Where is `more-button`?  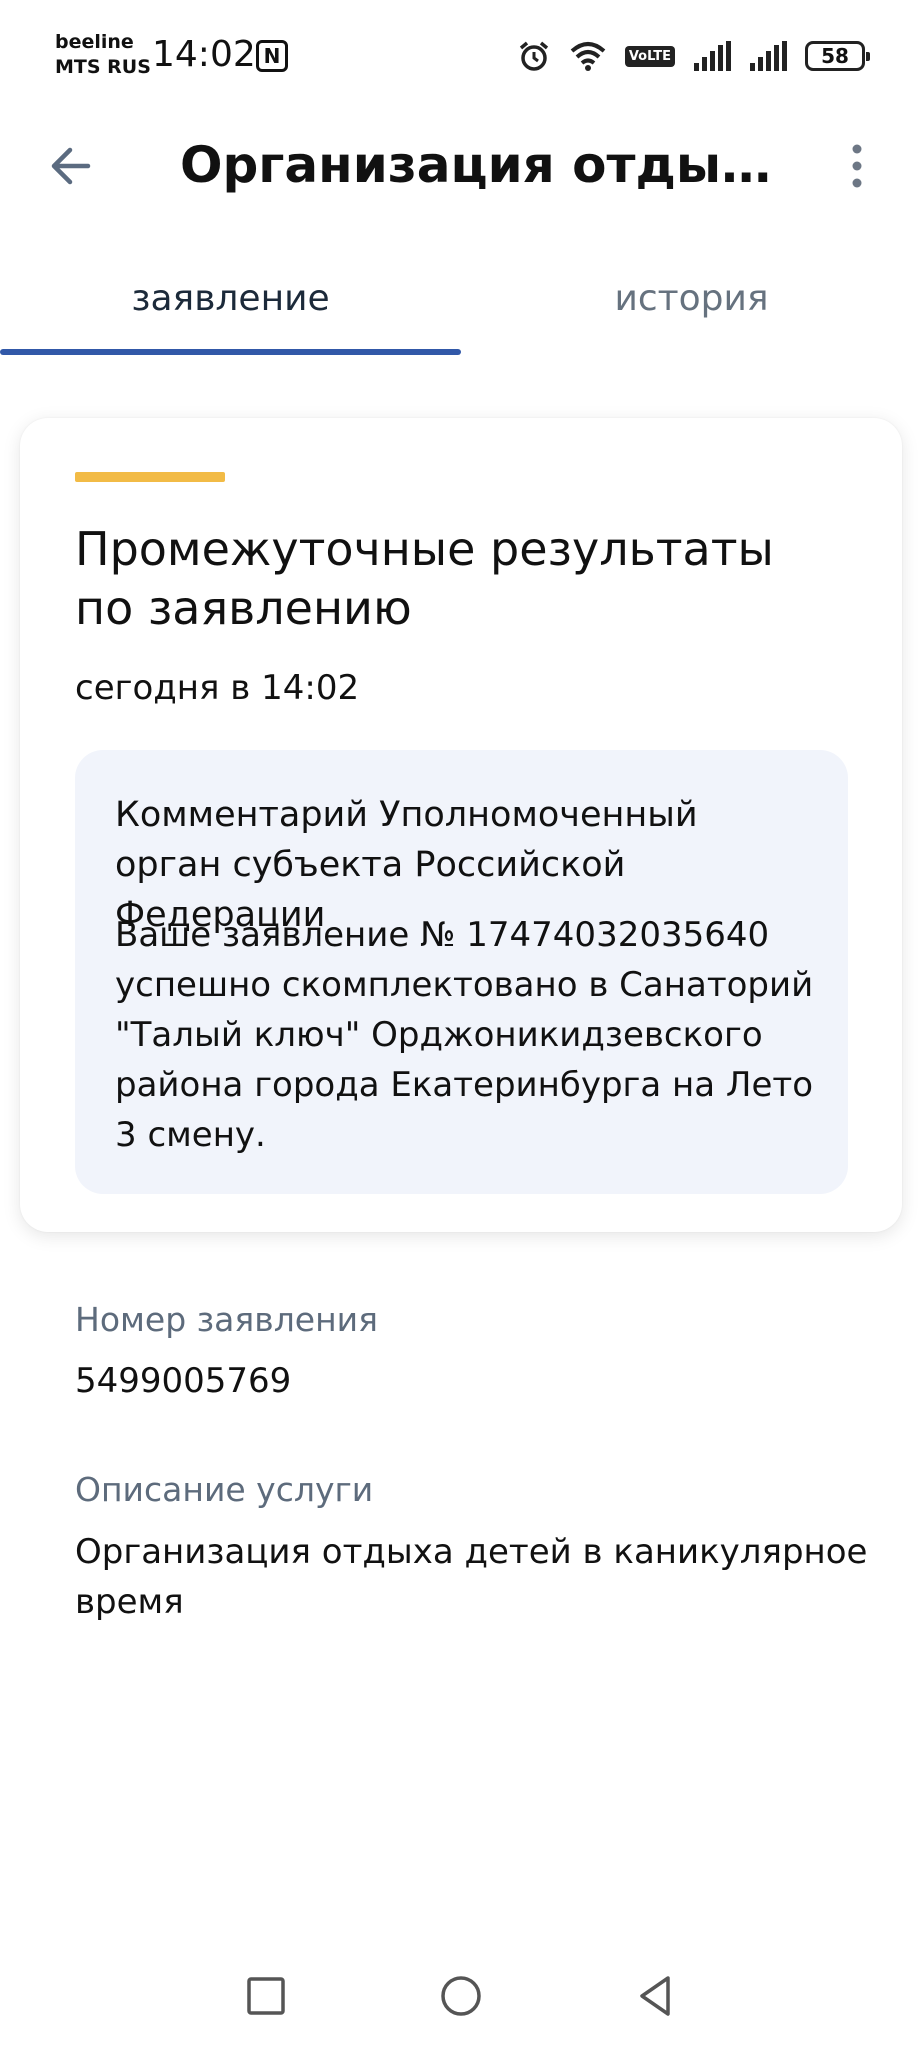 more-button is located at coordinates (857, 166).